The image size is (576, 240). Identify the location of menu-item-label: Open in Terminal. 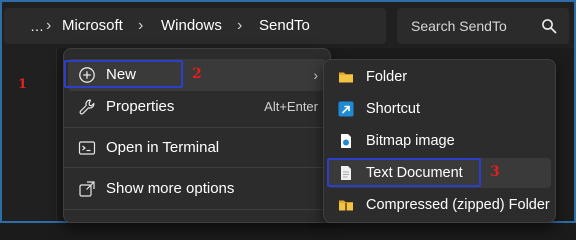
(163, 147).